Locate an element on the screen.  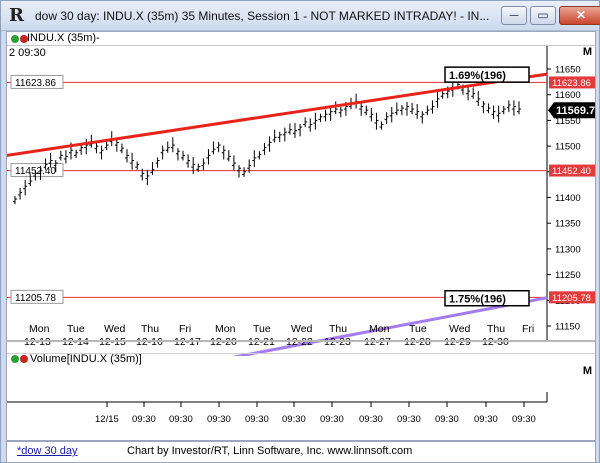
date-label: 12-14 is located at coordinates (75, 342).